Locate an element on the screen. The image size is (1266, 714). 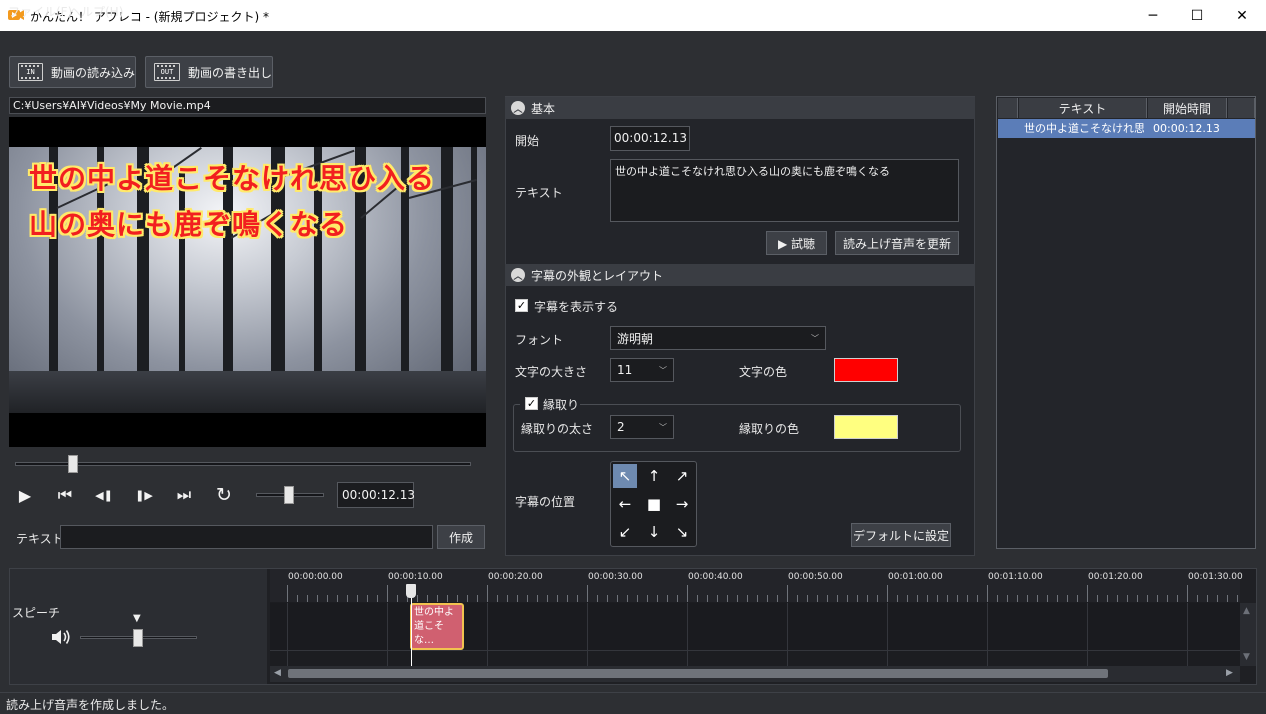
position-center-button: ■ is located at coordinates (654, 504).